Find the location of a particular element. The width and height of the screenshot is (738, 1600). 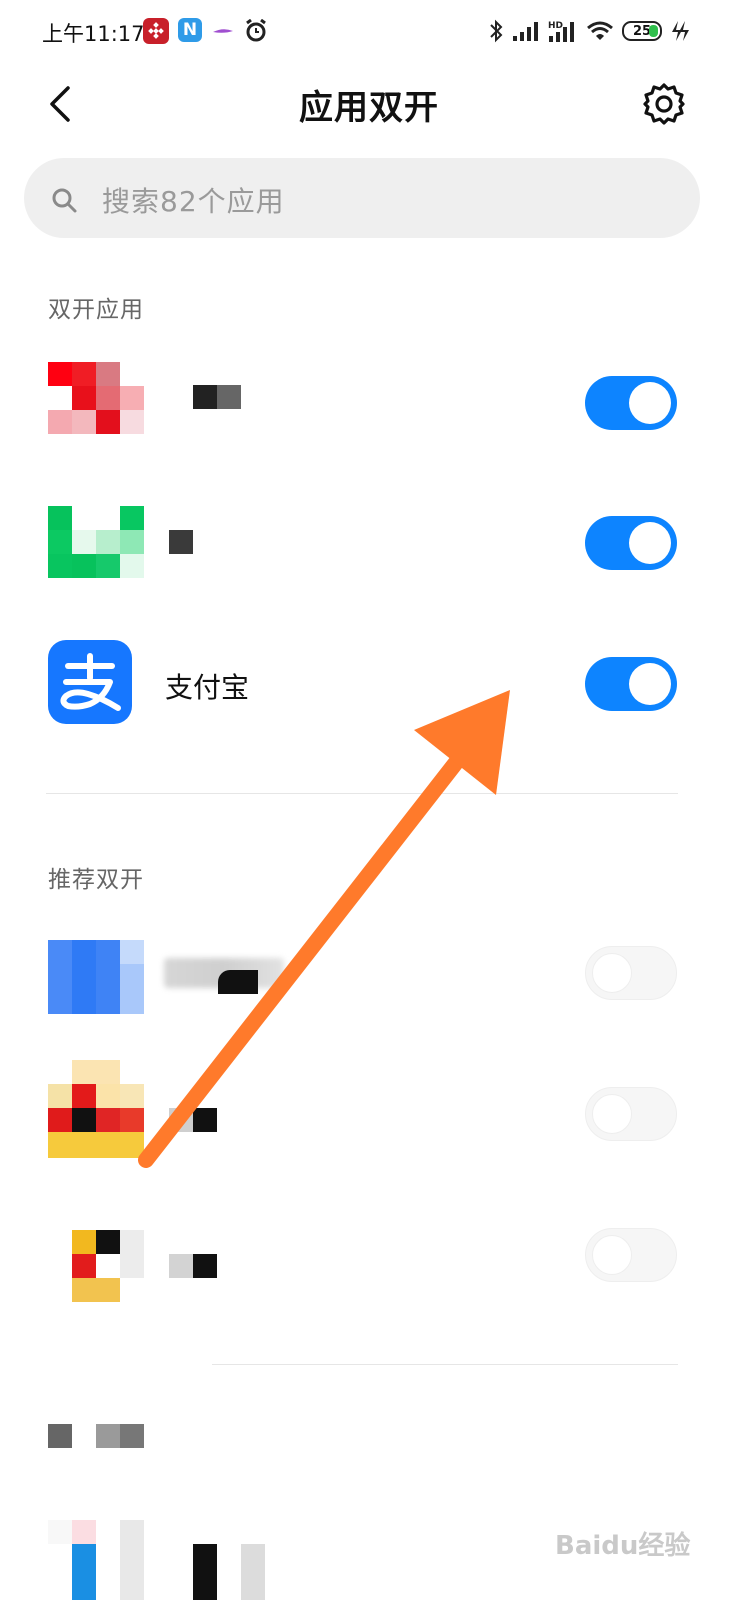

section-title-redacted is located at coordinates (96, 1436).